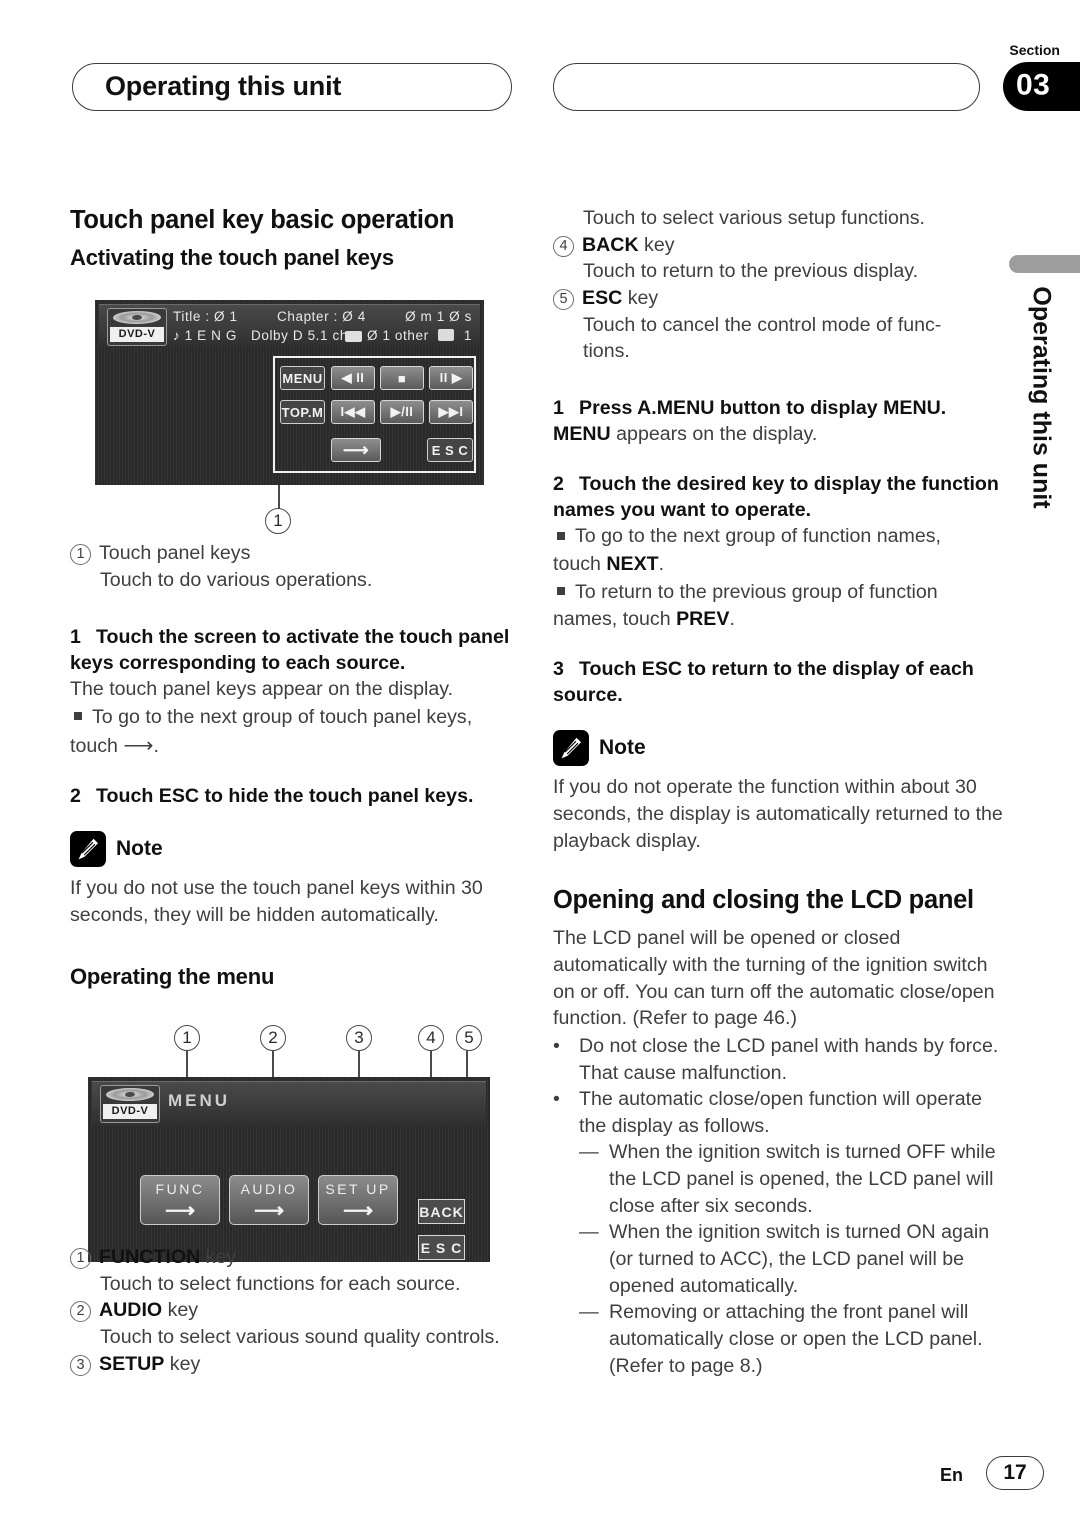  What do you see at coordinates (80, 1312) in the screenshot?
I see `circled-number: 2` at bounding box center [80, 1312].